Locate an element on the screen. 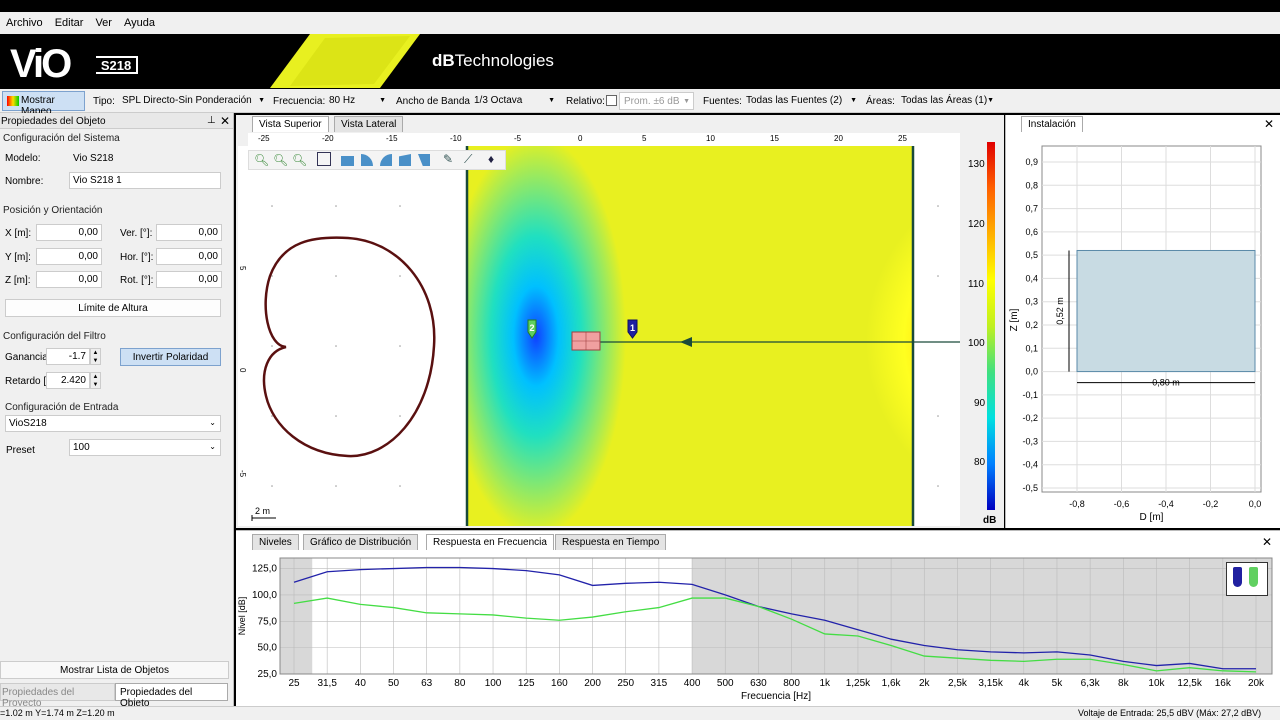 This screenshot has height=720, width=1280. poly-area-icon is located at coordinates (405, 160).